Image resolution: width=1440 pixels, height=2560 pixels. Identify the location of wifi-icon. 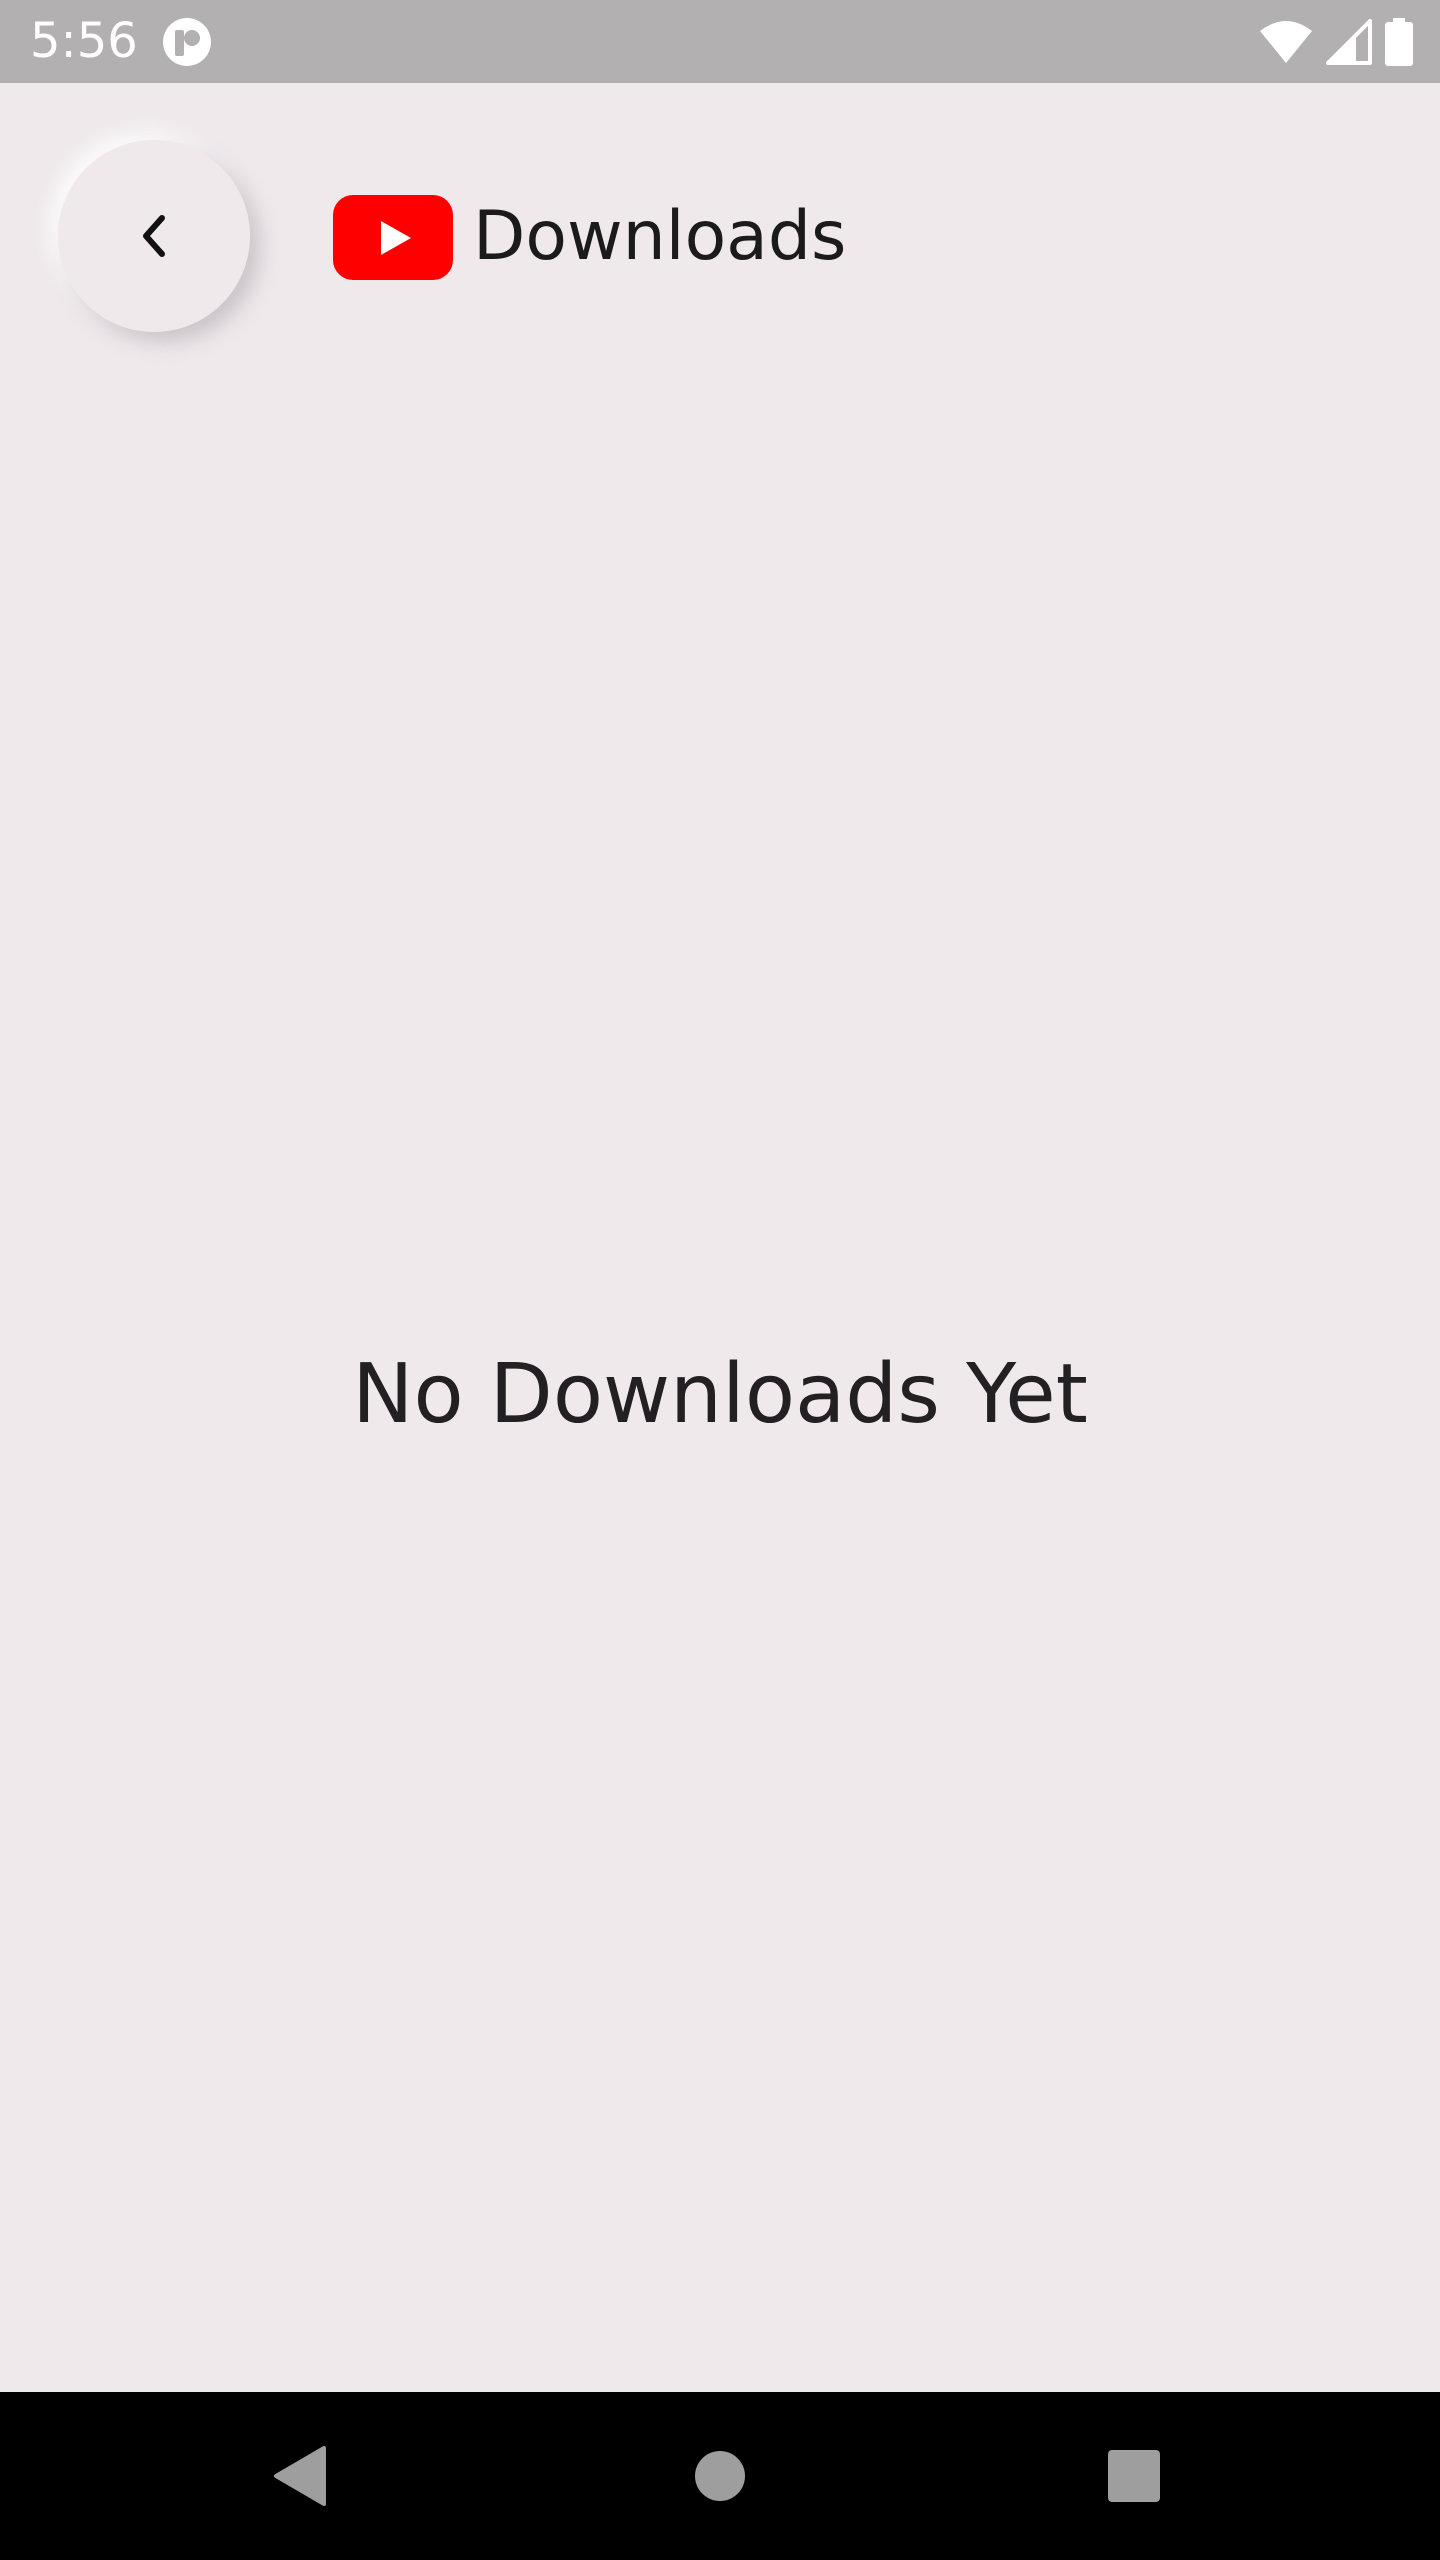
(1286, 42).